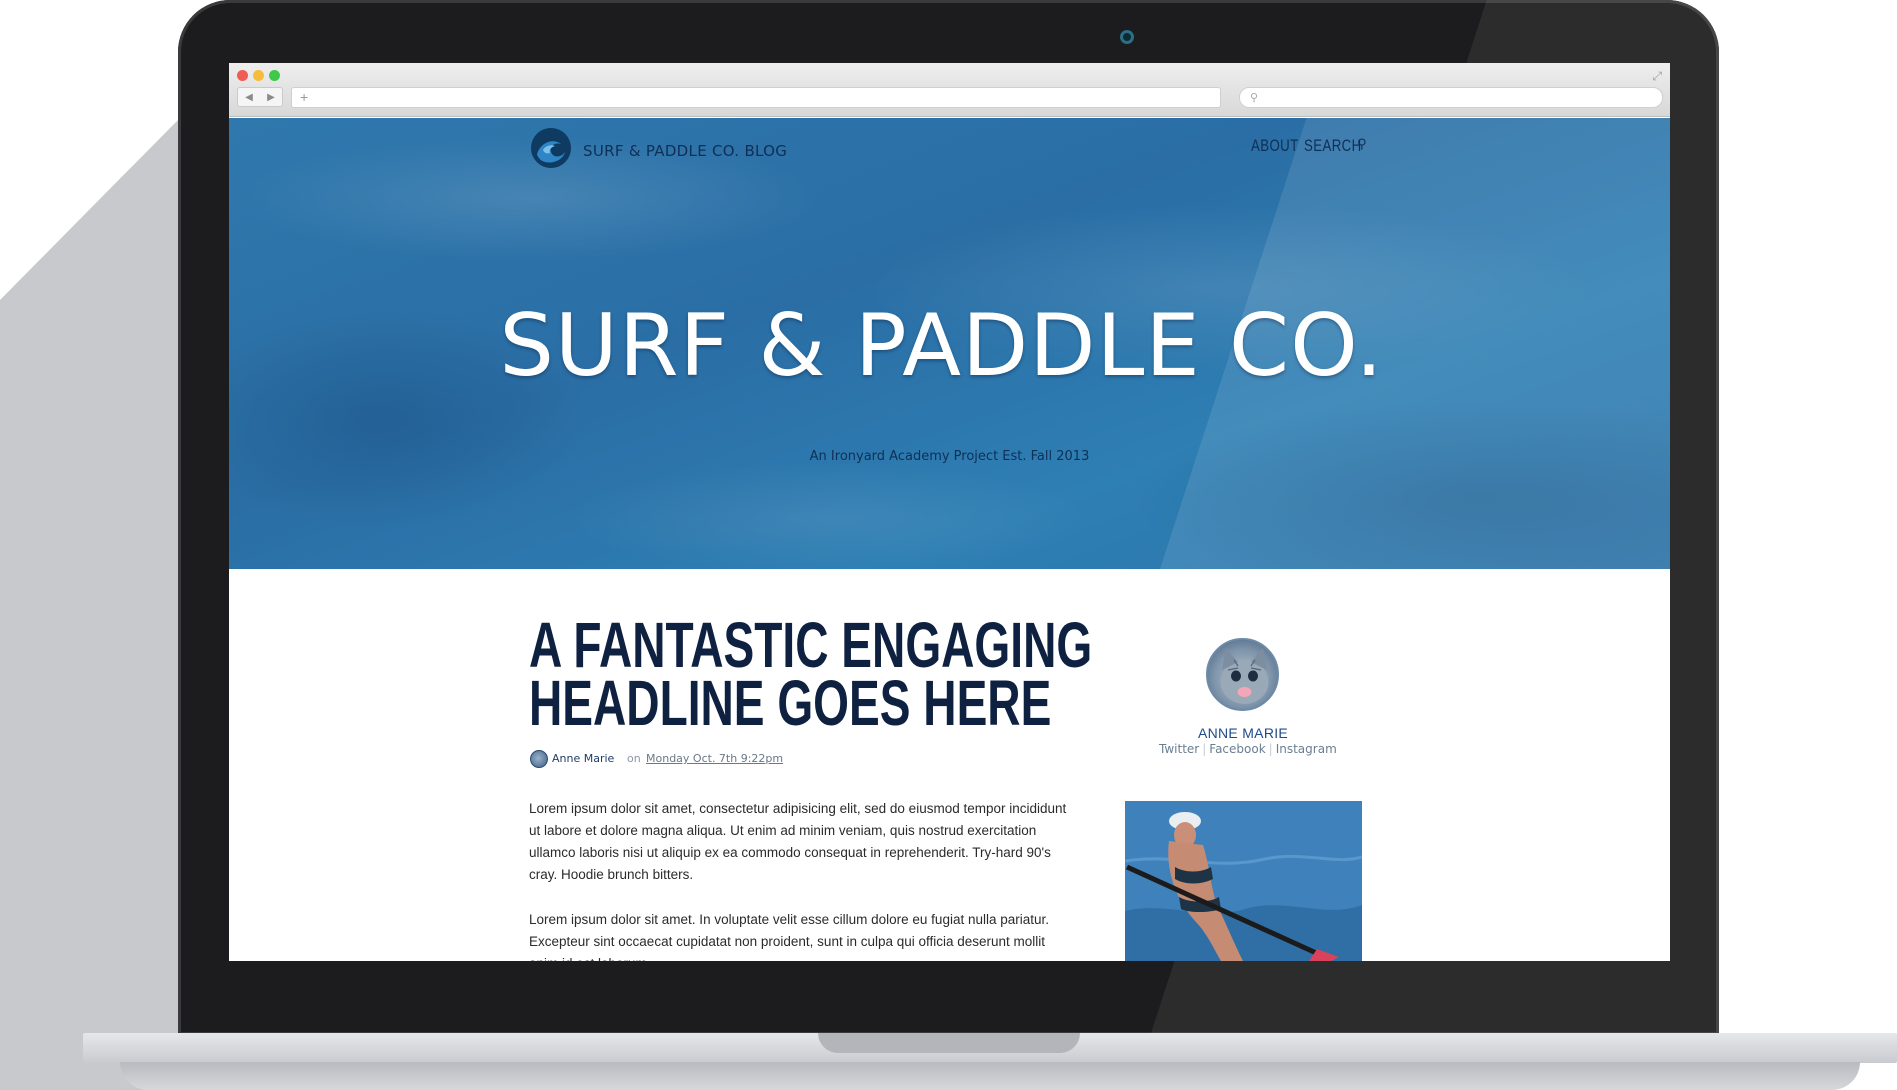 Image resolution: width=1897 pixels, height=1090 pixels. I want to click on instagram-link: Instagram, so click(1306, 749).